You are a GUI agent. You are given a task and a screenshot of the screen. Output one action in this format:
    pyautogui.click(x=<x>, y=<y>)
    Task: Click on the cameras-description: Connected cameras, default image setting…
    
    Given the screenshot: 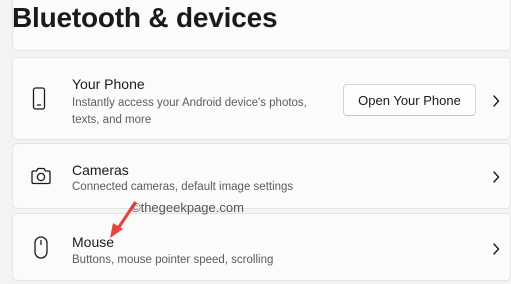 What is the action you would take?
    pyautogui.click(x=183, y=187)
    